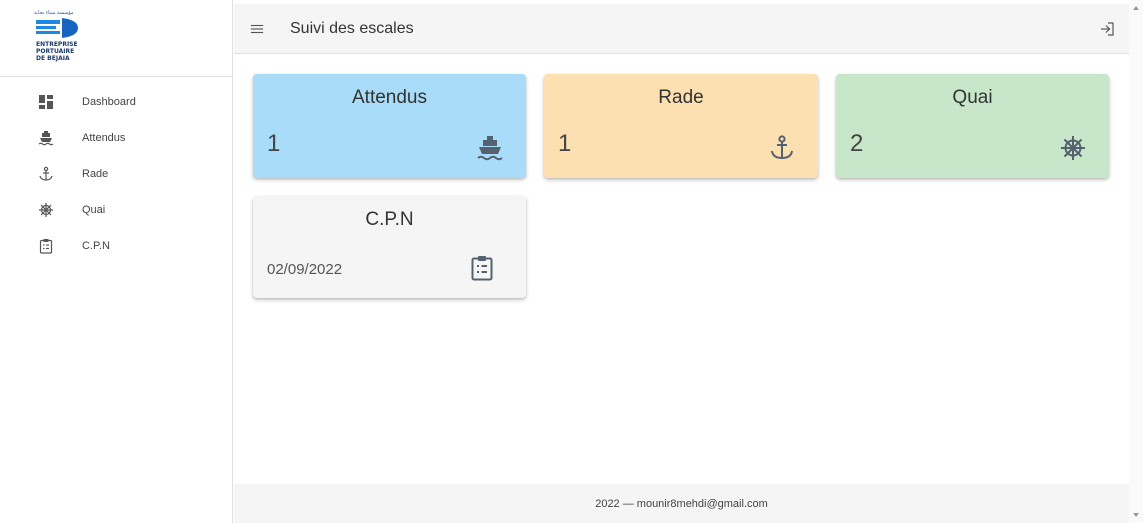  I want to click on menu-icon, so click(257, 29).